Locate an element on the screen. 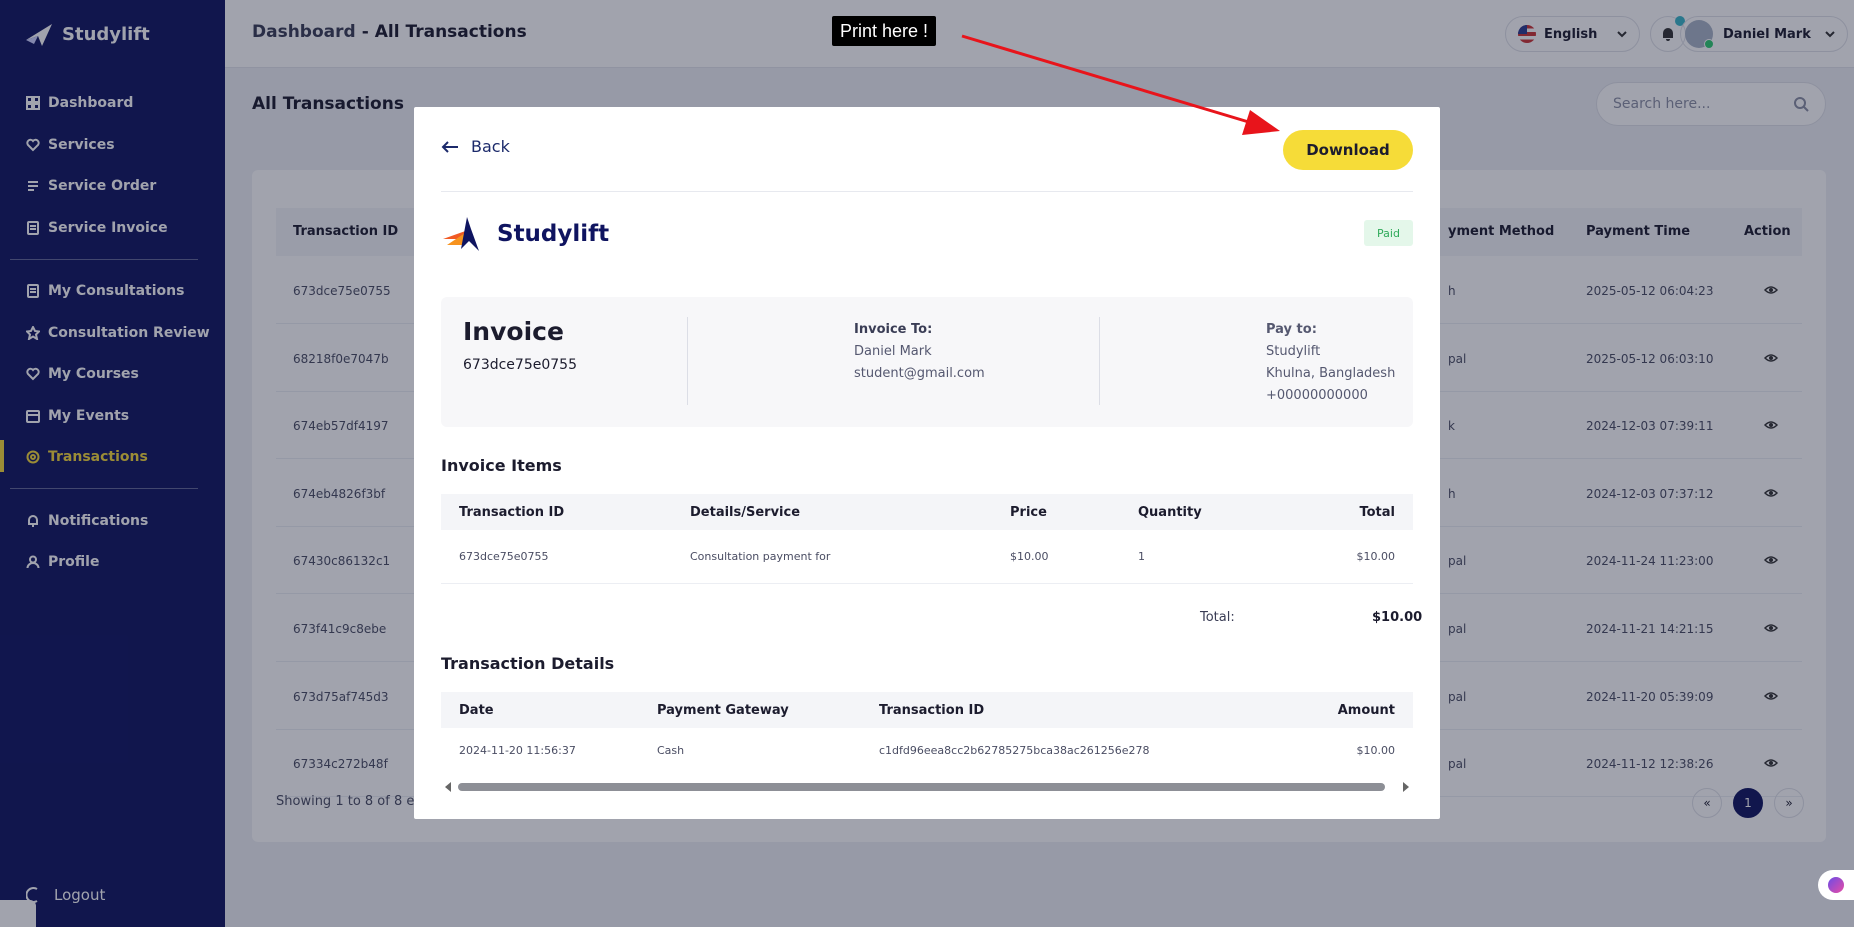 This screenshot has width=1854, height=927. brain-icon is located at coordinates (1836, 885).